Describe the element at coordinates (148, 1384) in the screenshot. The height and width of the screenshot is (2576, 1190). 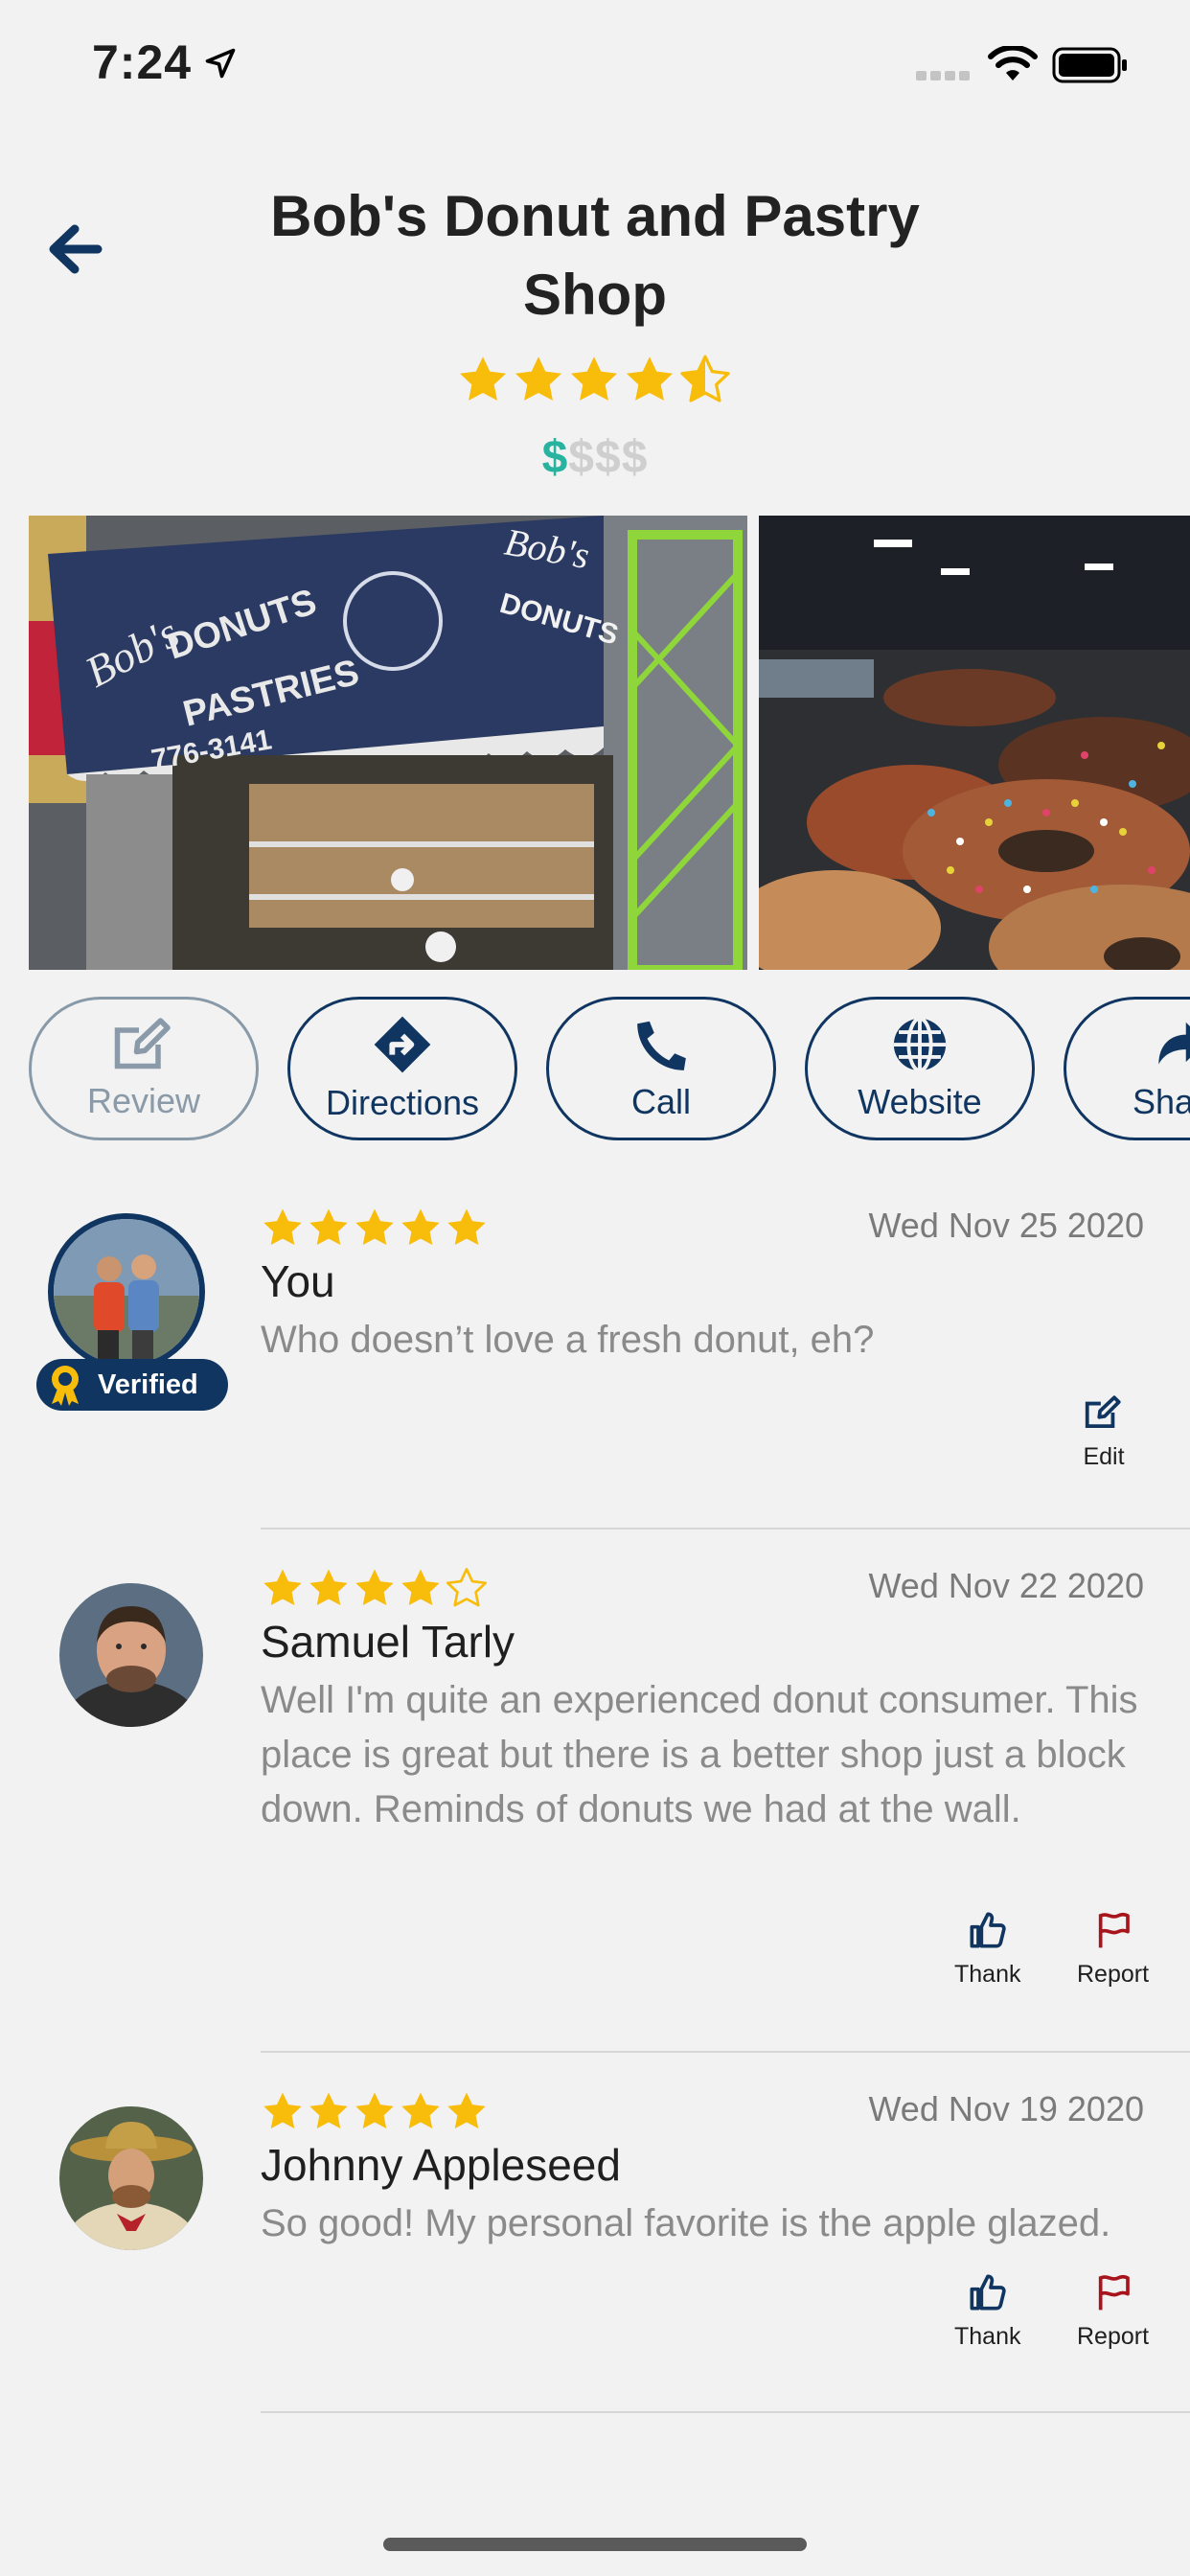
I see `verified-label: Verified` at that location.